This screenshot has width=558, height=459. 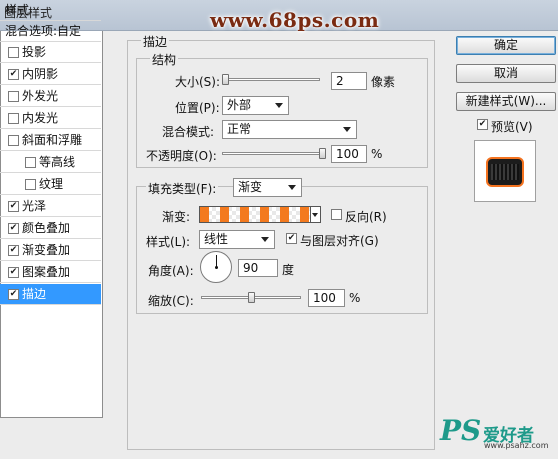 I want to click on angle-input: 90, so click(x=258, y=268).